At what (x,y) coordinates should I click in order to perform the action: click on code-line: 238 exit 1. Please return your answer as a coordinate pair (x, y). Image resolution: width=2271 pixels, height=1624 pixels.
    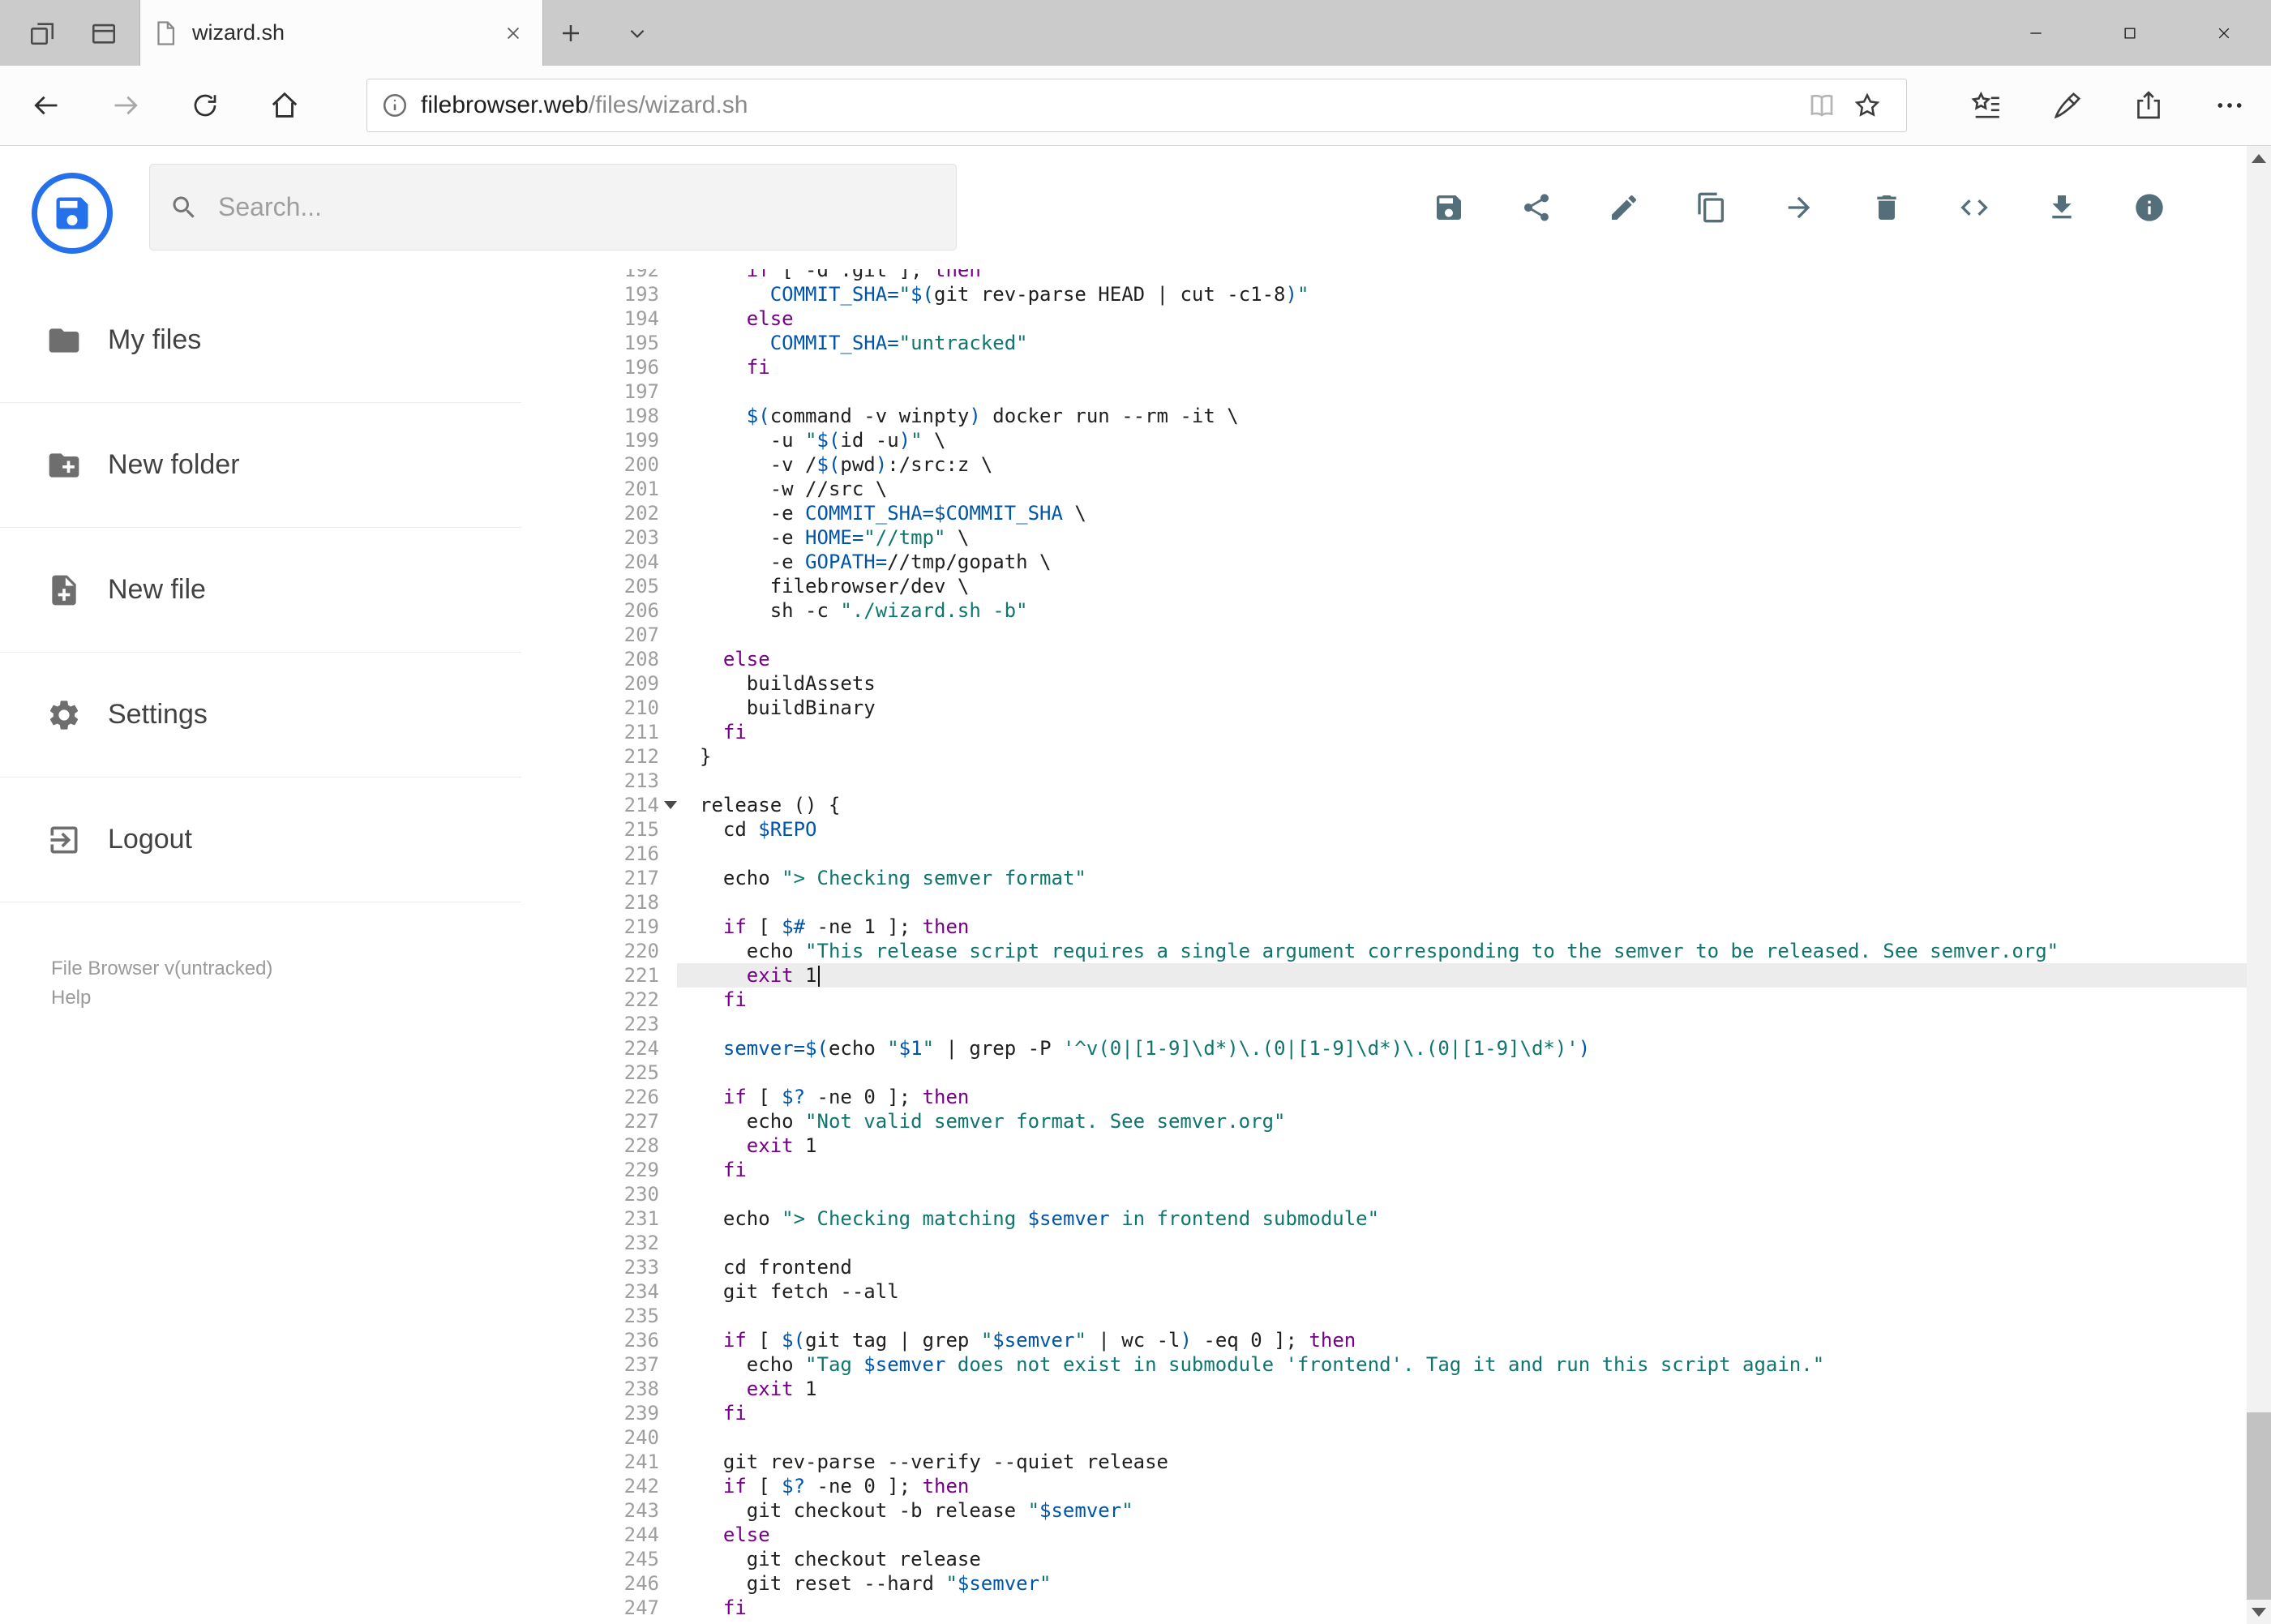
    Looking at the image, I should click on (1384, 1389).